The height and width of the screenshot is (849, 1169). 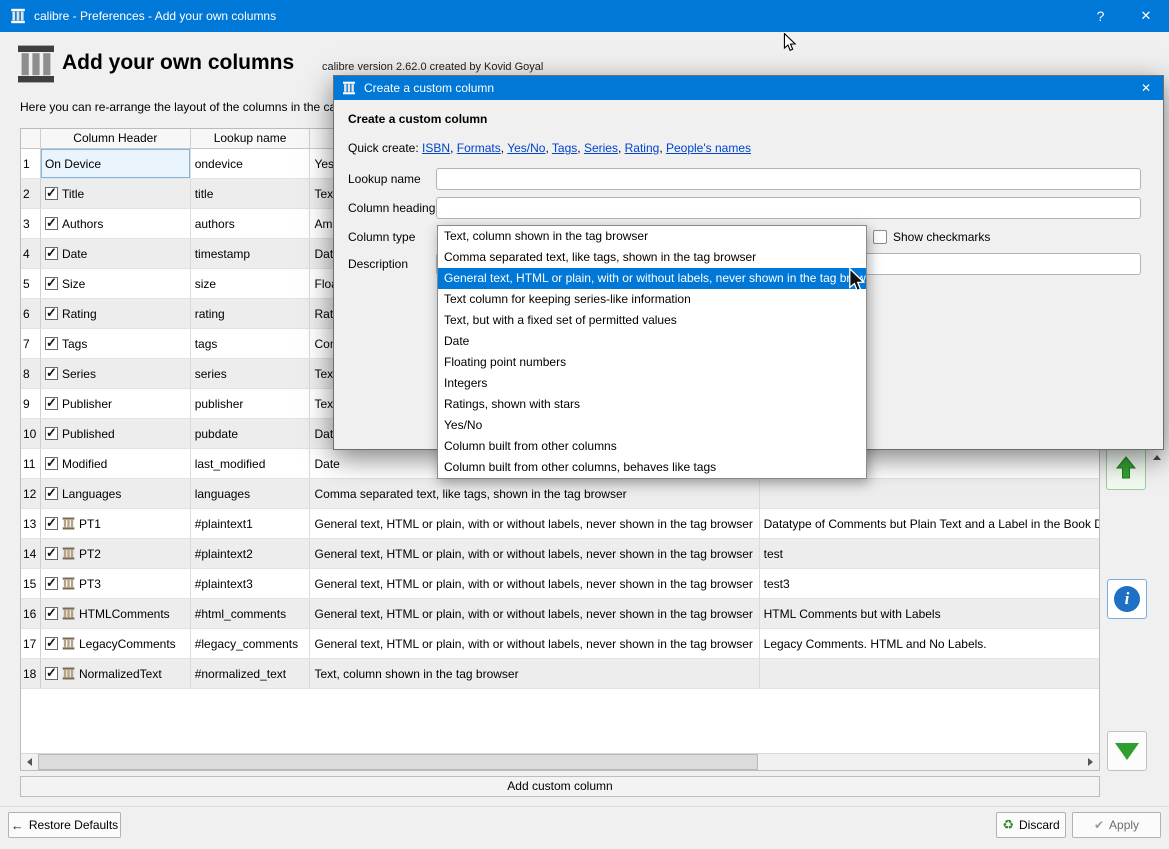 What do you see at coordinates (116, 643) in the screenshot?
I see `column-header-cell: LegacyComments` at bounding box center [116, 643].